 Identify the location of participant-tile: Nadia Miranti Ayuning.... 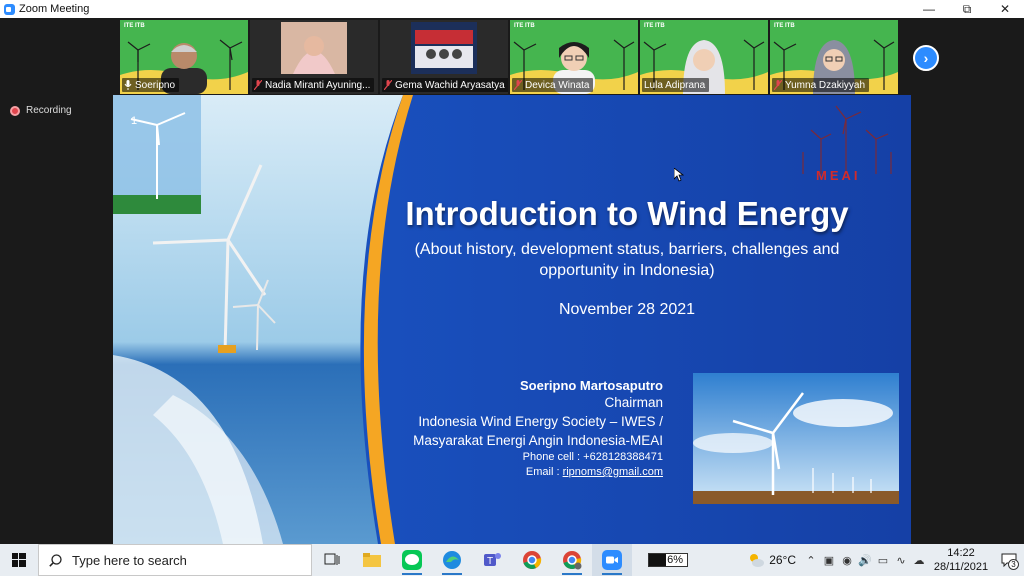
(314, 57).